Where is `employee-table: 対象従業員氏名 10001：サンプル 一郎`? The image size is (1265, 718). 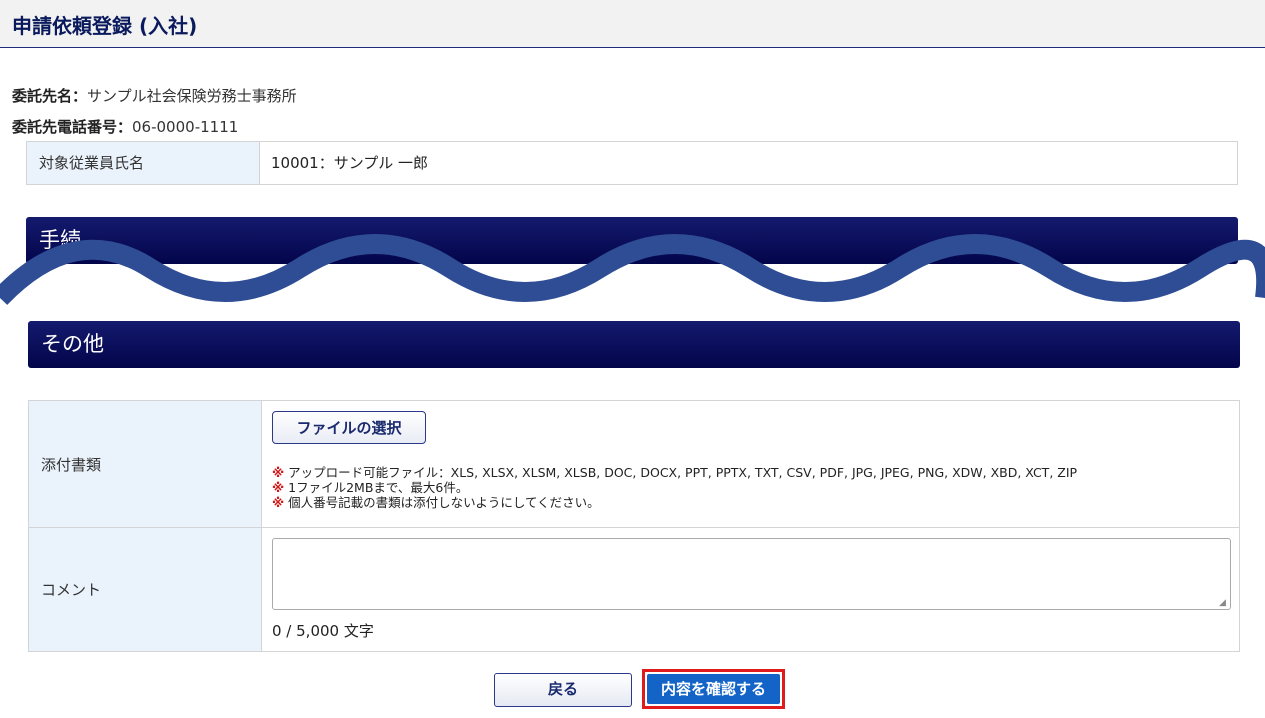 employee-table: 対象従業員氏名 10001：サンプル 一郎 is located at coordinates (632, 163).